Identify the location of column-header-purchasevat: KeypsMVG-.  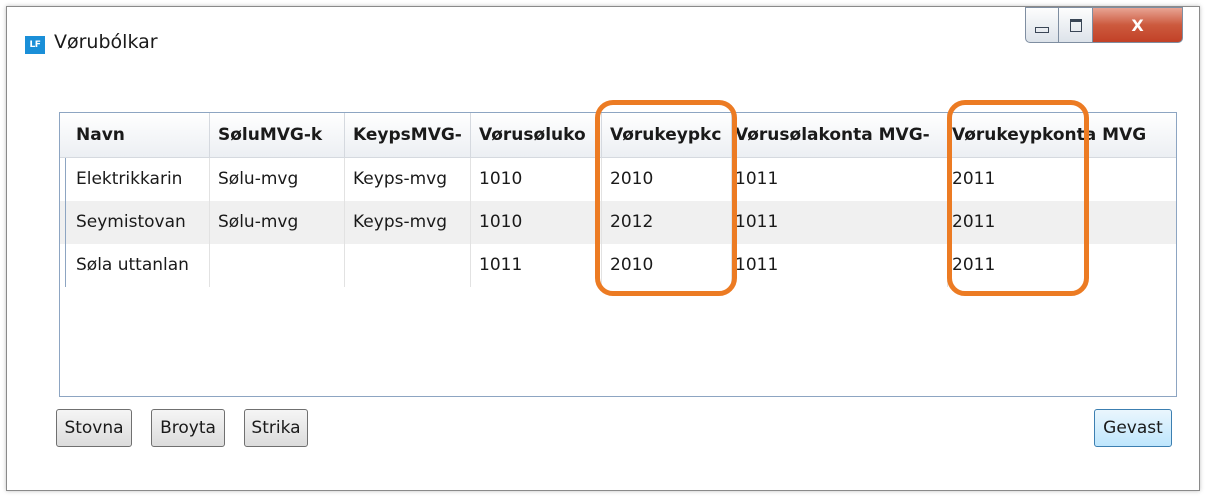
(408, 135).